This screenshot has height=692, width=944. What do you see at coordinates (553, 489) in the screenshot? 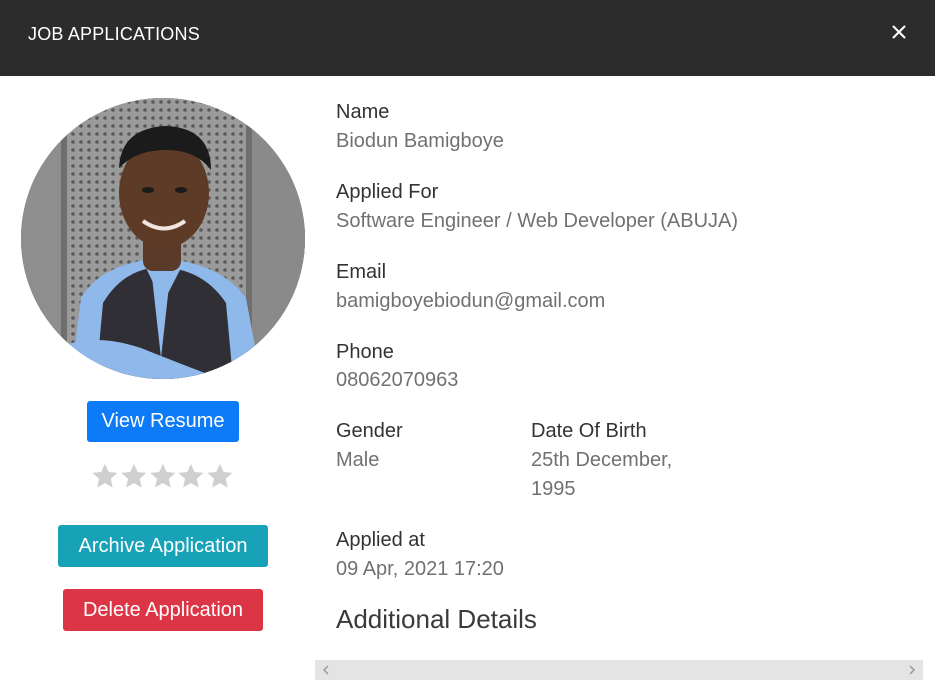
I see `dob-value-line2: 1995` at bounding box center [553, 489].